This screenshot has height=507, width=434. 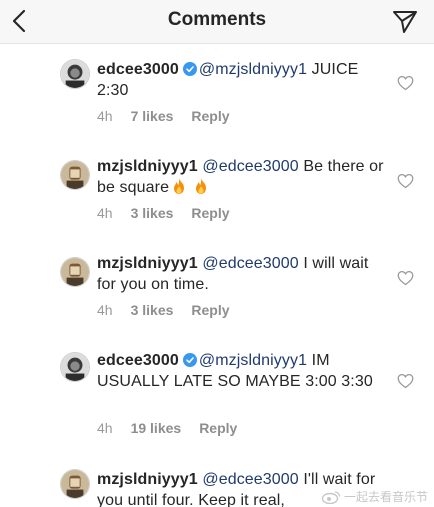 I want to click on comment-likes: 19 likes, so click(x=156, y=428).